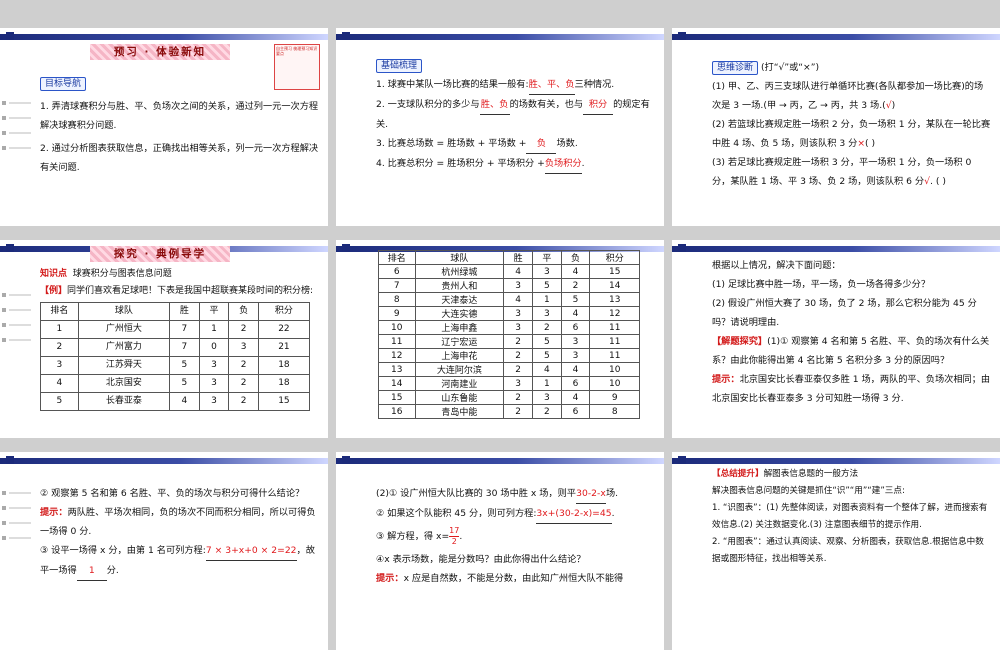 The height and width of the screenshot is (650, 1000). Describe the element at coordinates (459, 411) in the screenshot. I see `table-cell: 青岛中能` at that location.